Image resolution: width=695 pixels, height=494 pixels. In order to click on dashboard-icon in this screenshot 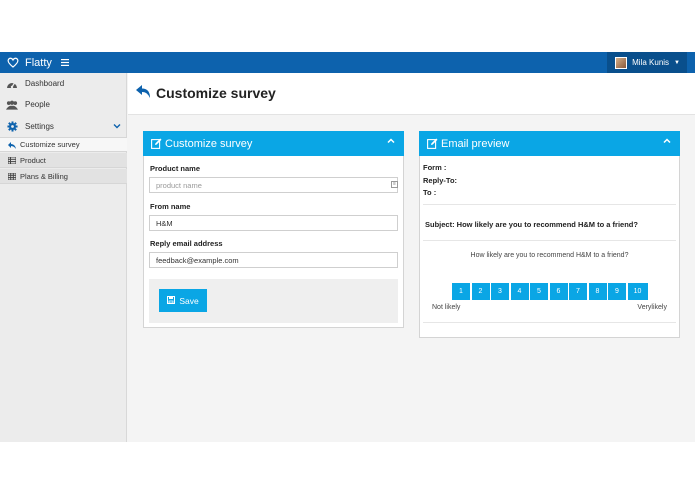, I will do `click(12, 83)`.